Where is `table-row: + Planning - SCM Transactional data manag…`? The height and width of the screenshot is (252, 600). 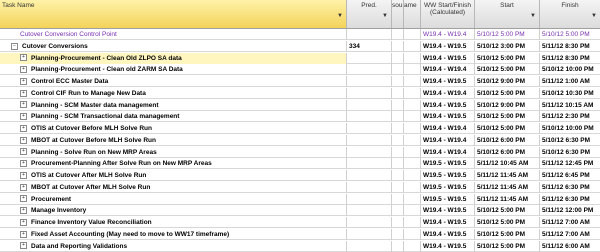 table-row: + Planning - SCM Transactional data manag… is located at coordinates (300, 117).